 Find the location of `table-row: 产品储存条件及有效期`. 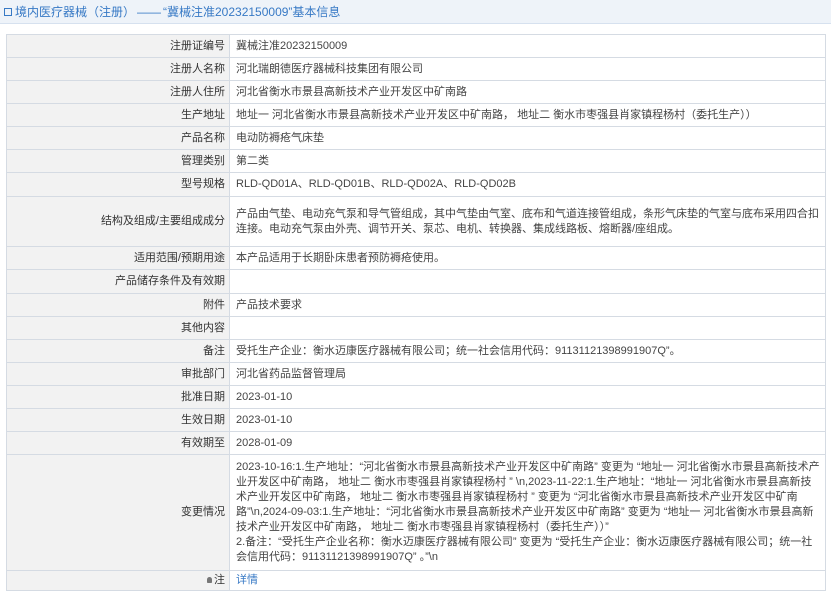

table-row: 产品储存条件及有效期 is located at coordinates (416, 281).